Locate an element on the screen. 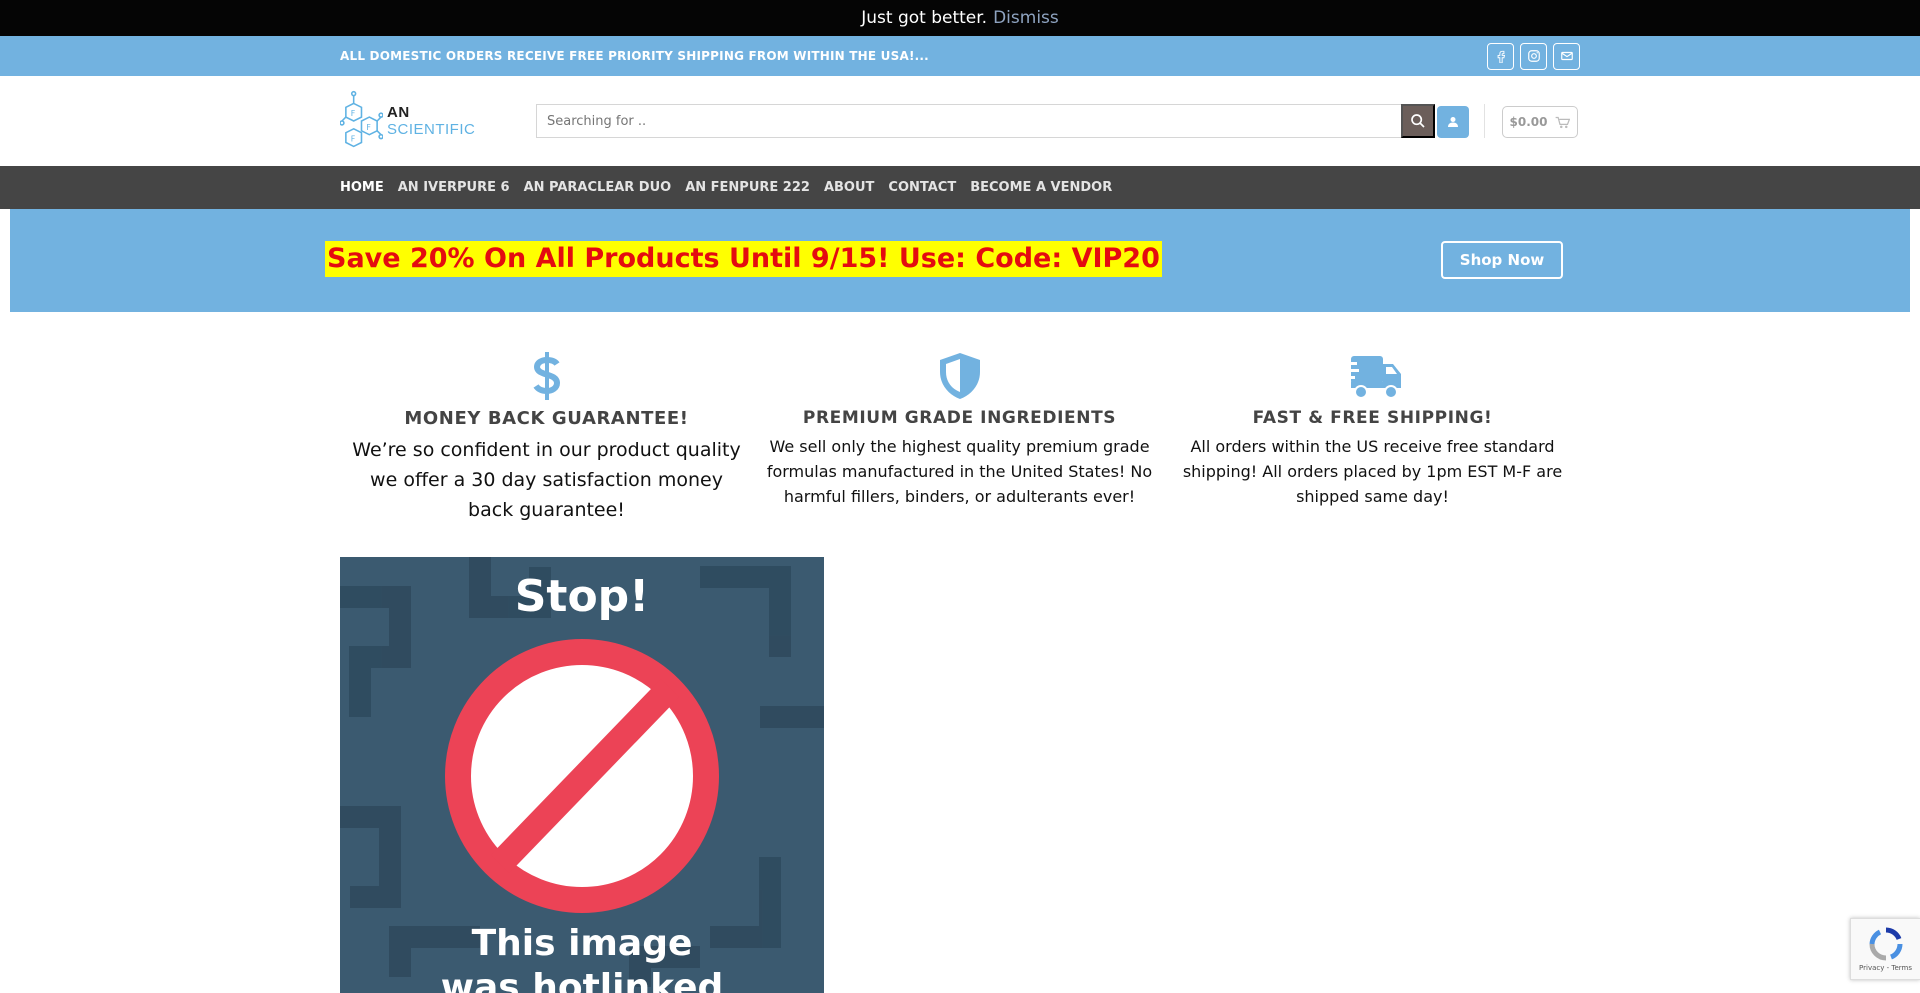 This screenshot has width=1920, height=993. shop-now-button: Shop Now is located at coordinates (1502, 260).